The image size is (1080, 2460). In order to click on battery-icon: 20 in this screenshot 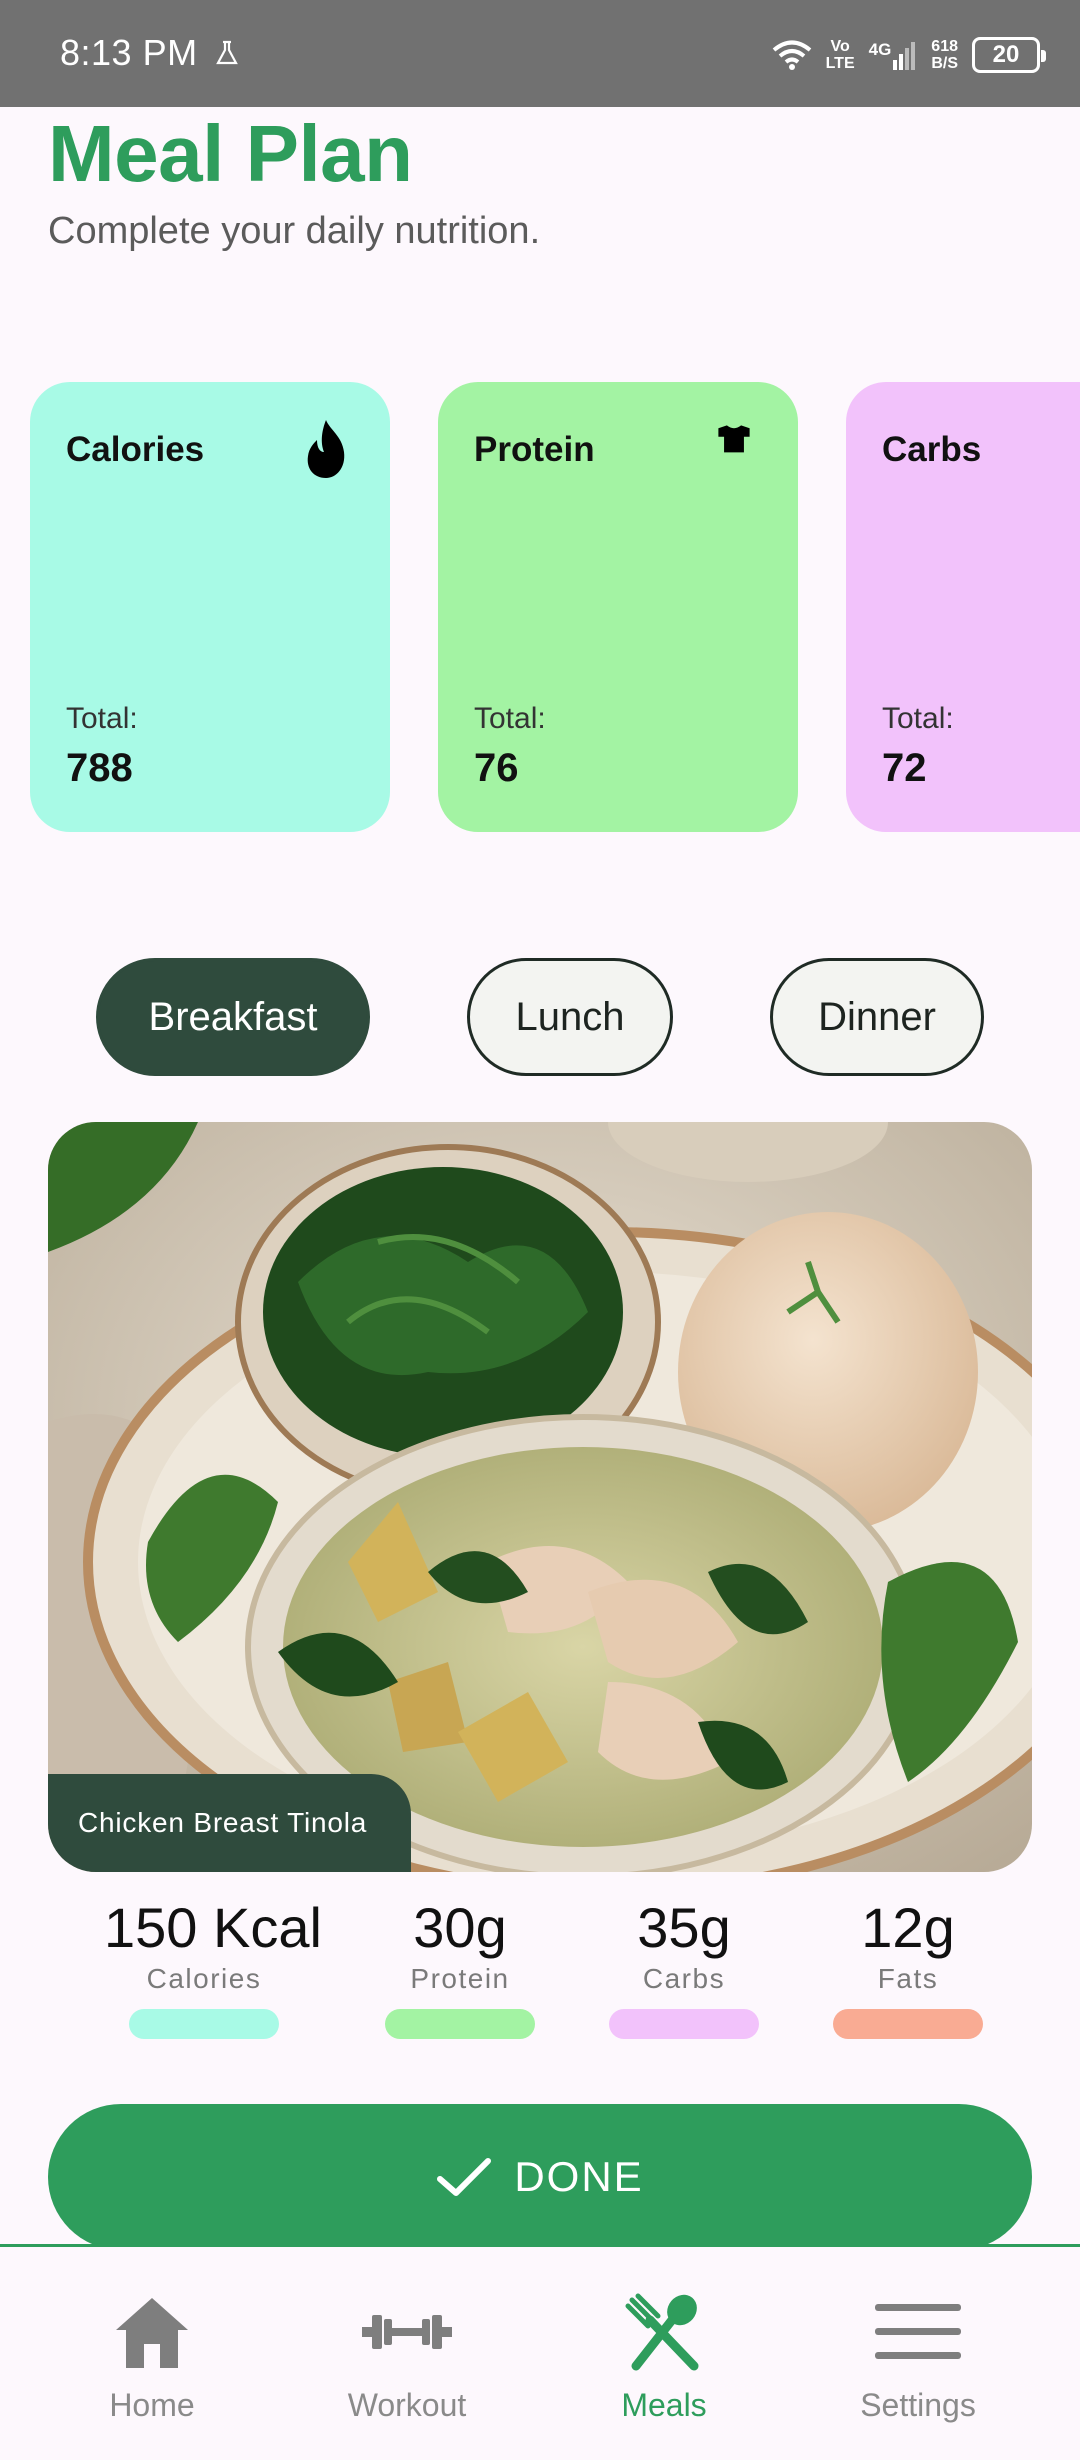, I will do `click(1009, 55)`.